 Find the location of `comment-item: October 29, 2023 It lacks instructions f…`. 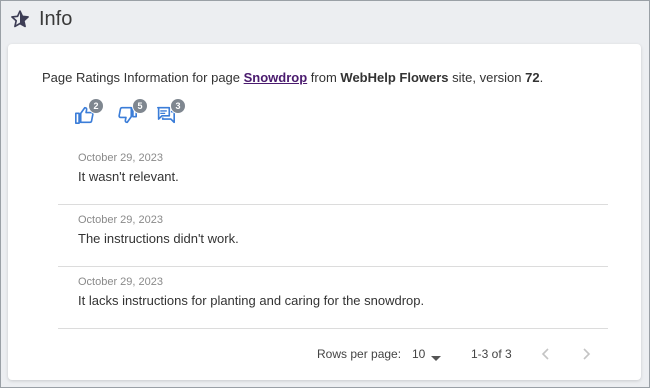

comment-item: October 29, 2023 It lacks instructions f… is located at coordinates (333, 297).